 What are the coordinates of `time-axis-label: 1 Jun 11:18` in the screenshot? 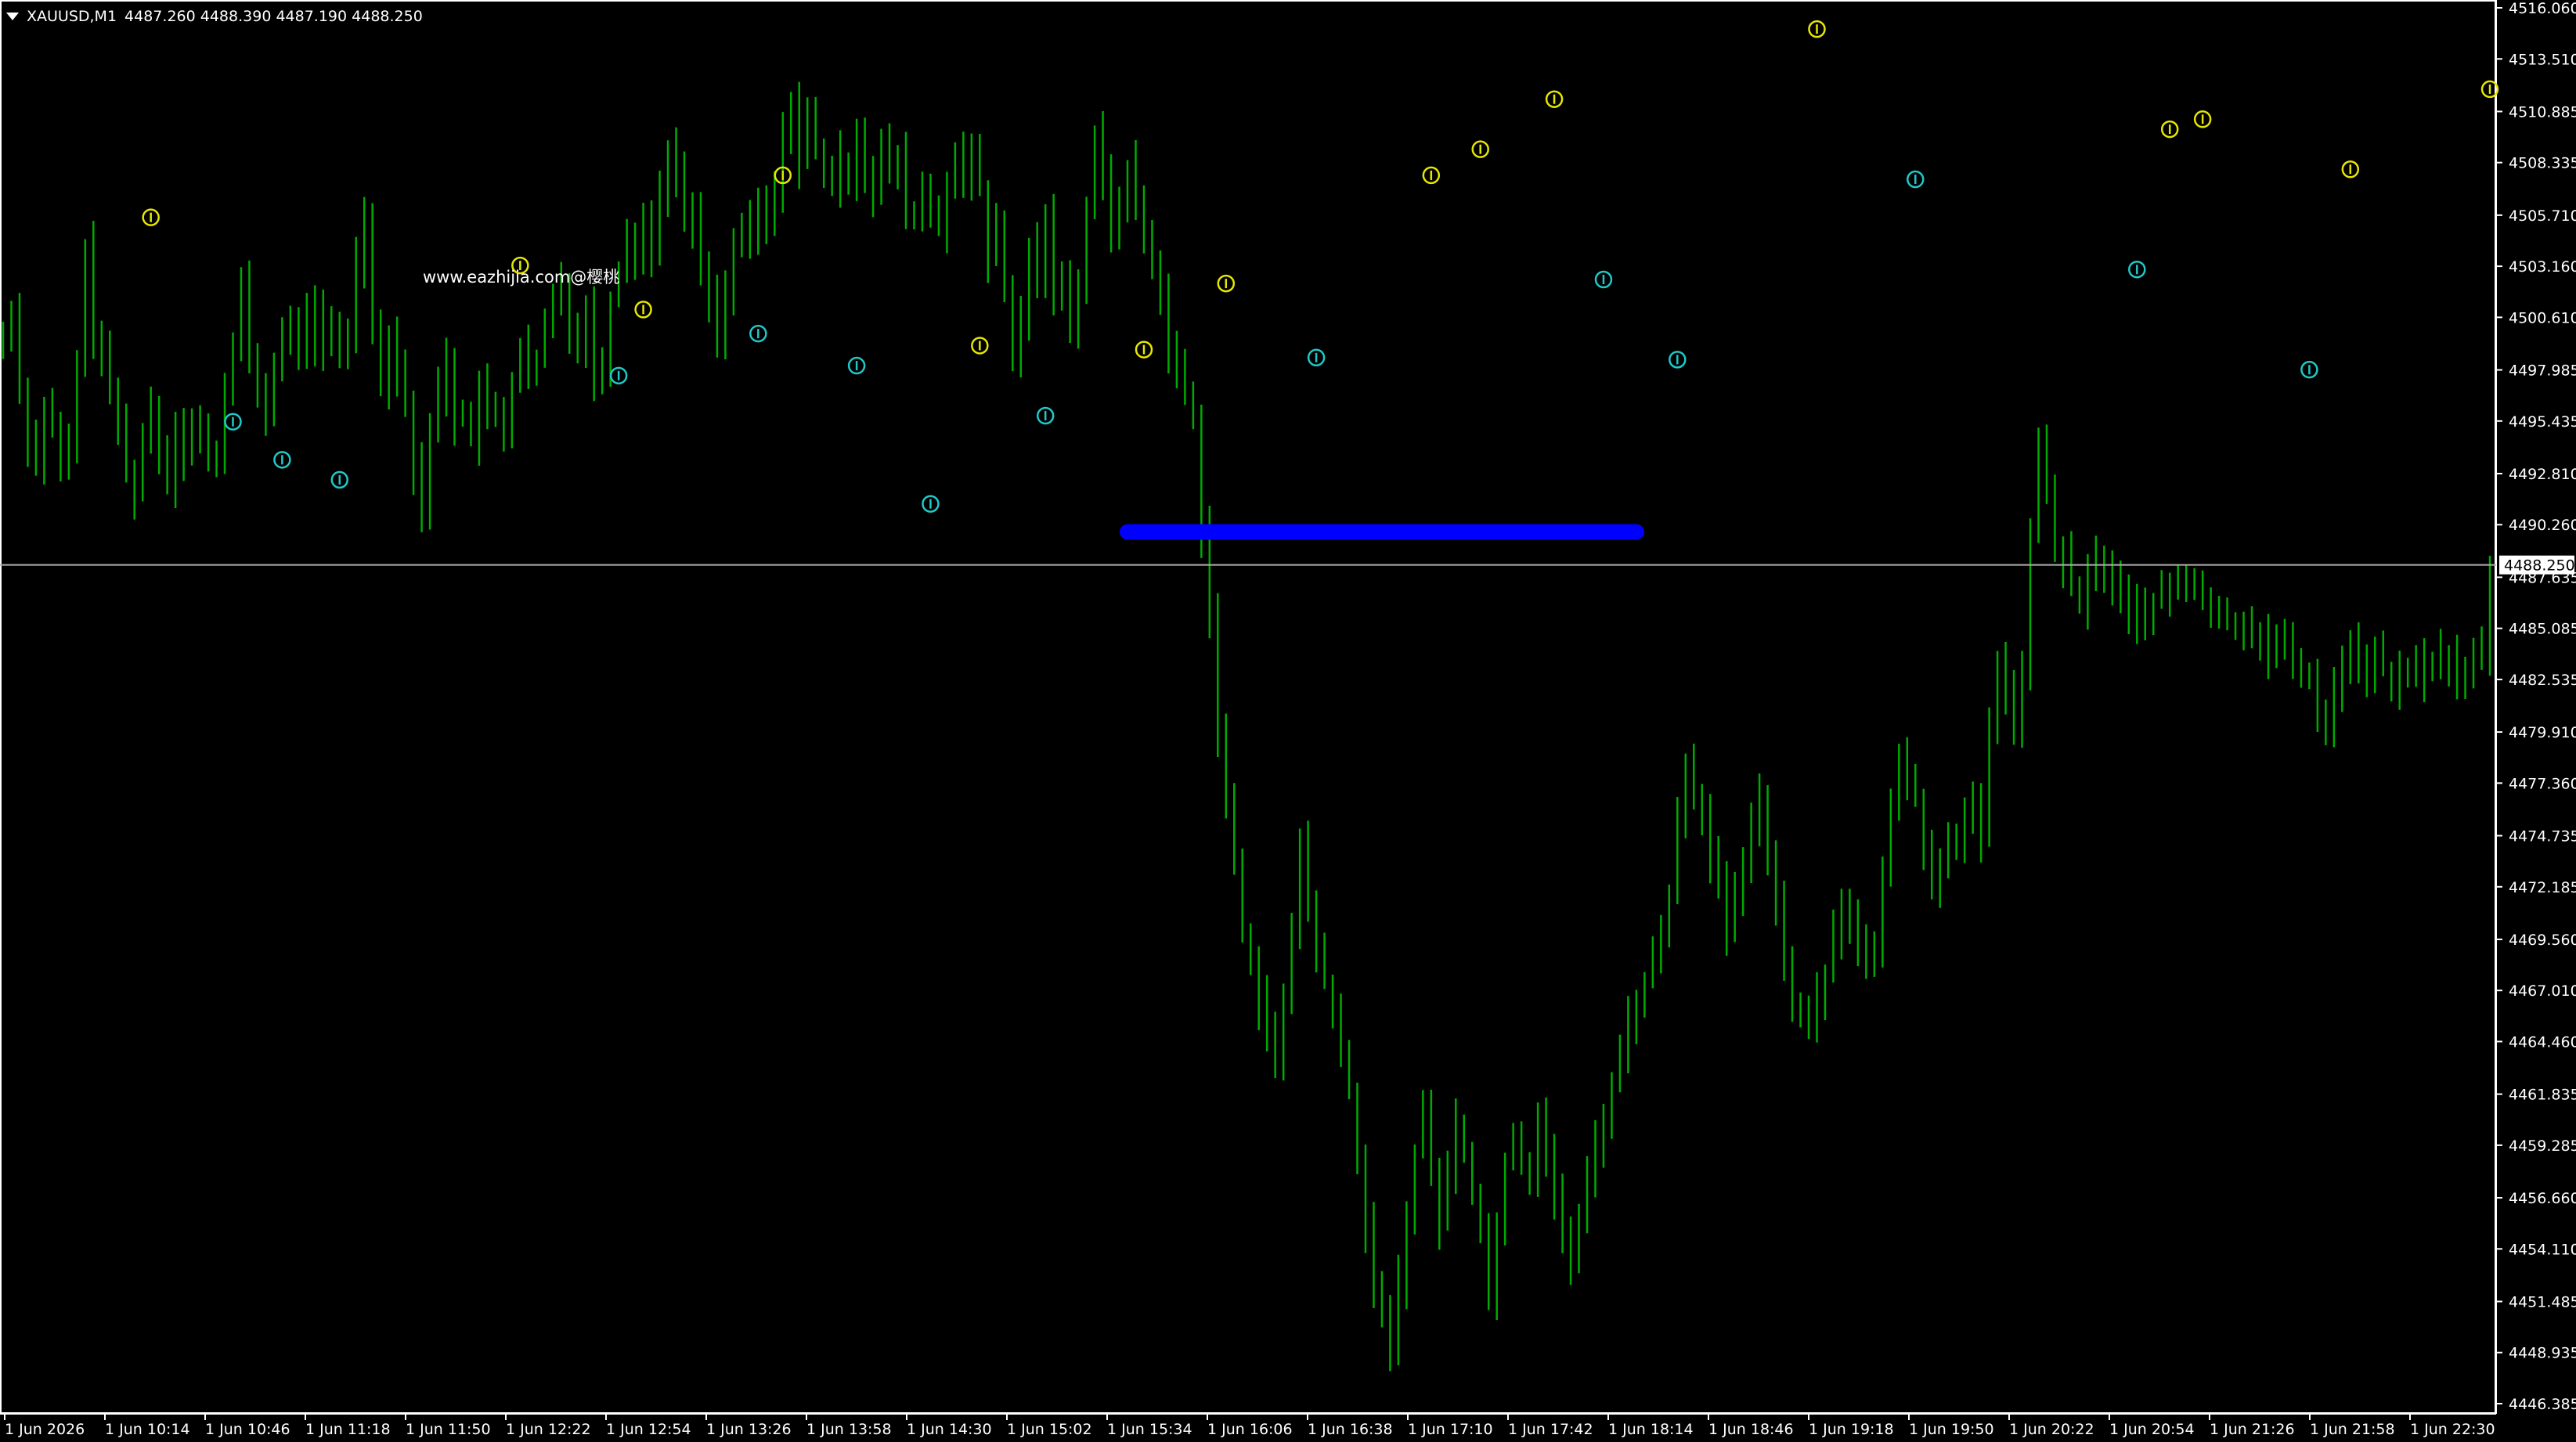 It's located at (348, 1430).